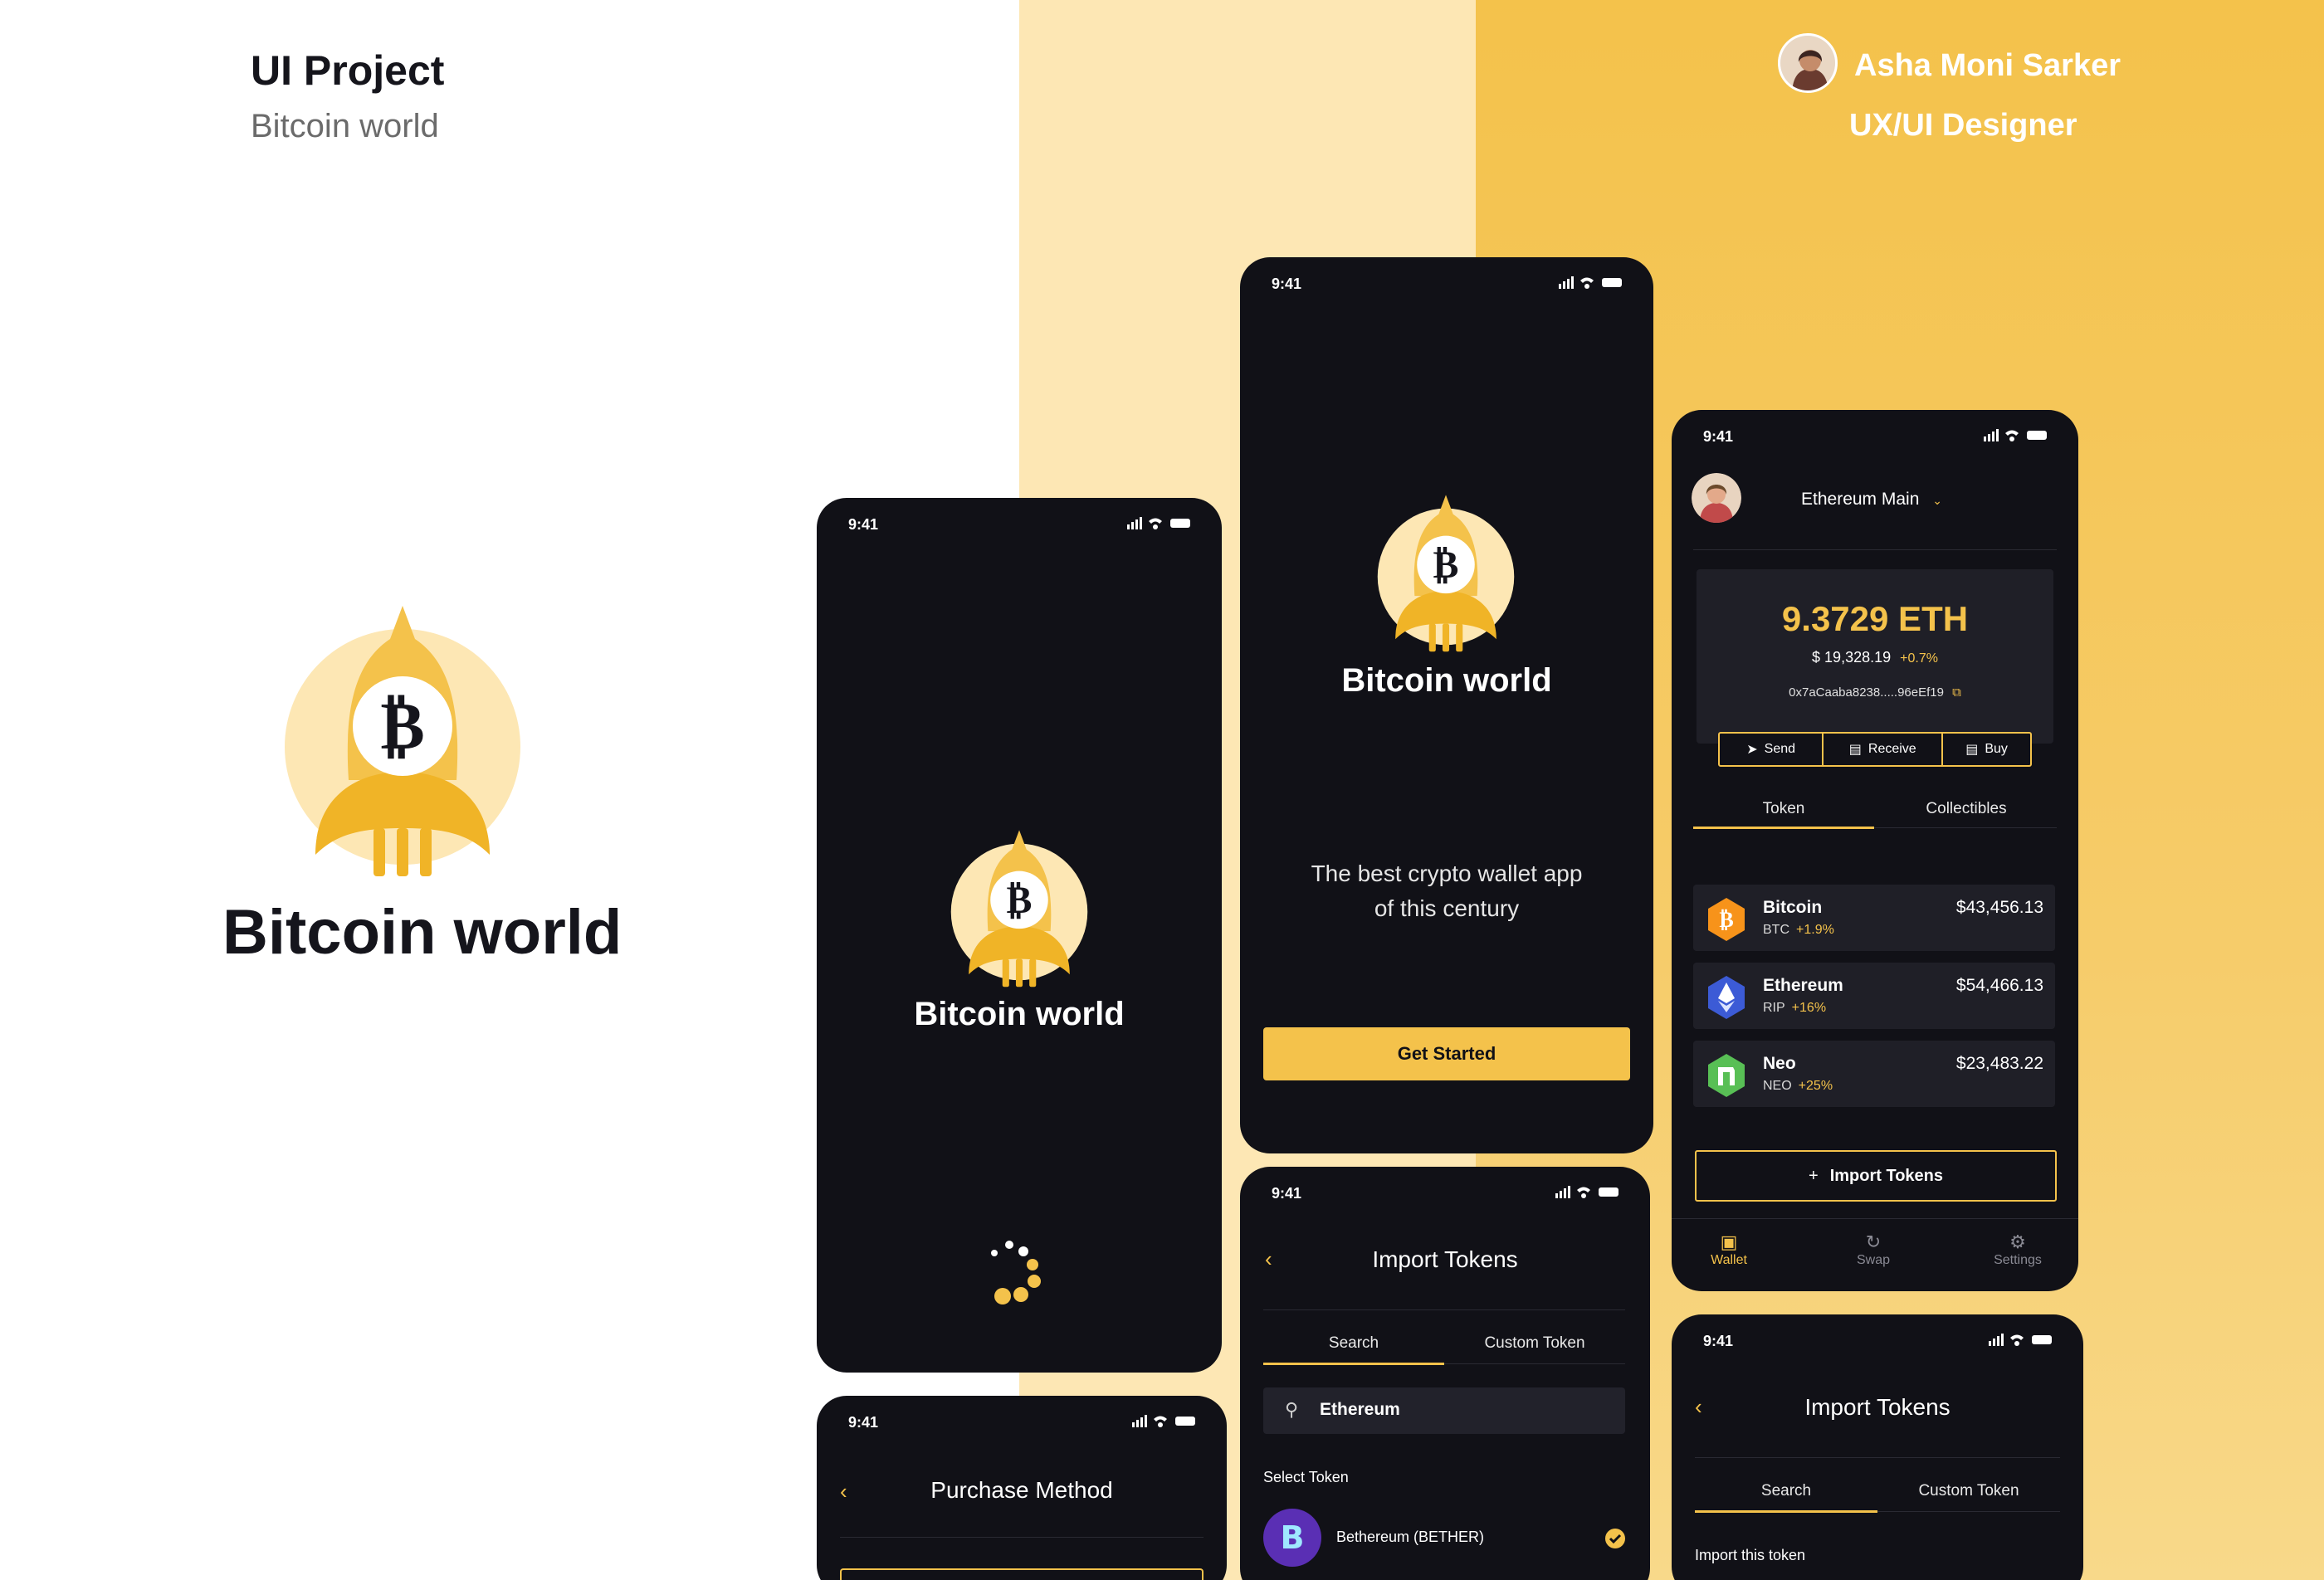 The width and height of the screenshot is (2324, 1580). I want to click on rocket-logo-icon: ₿, so click(1019, 909).